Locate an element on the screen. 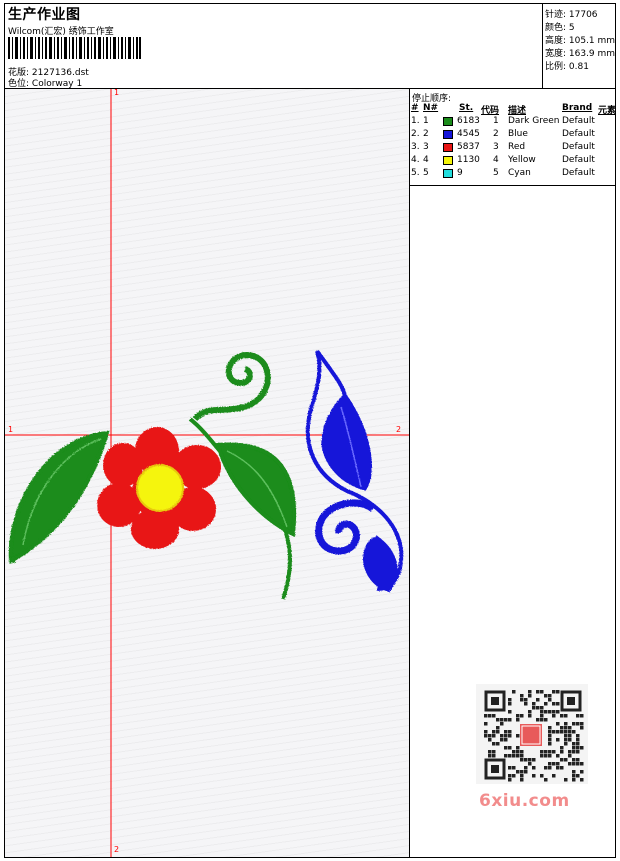  legend-row-desc: Yellow is located at coordinates (522, 160).